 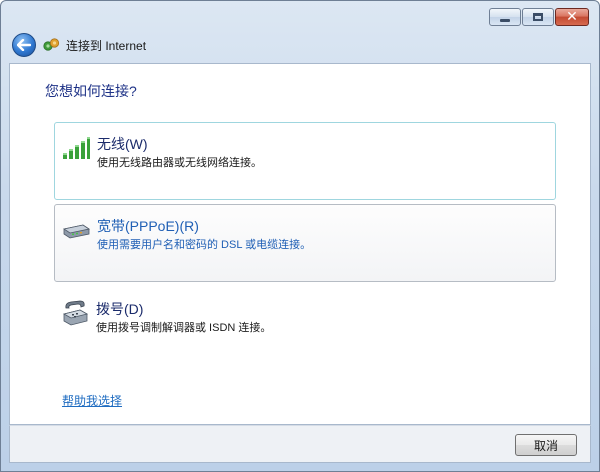 I want to click on option-broadband-description: 使用需要用户名和密码的 DSL 或电缆连接。, so click(x=204, y=245).